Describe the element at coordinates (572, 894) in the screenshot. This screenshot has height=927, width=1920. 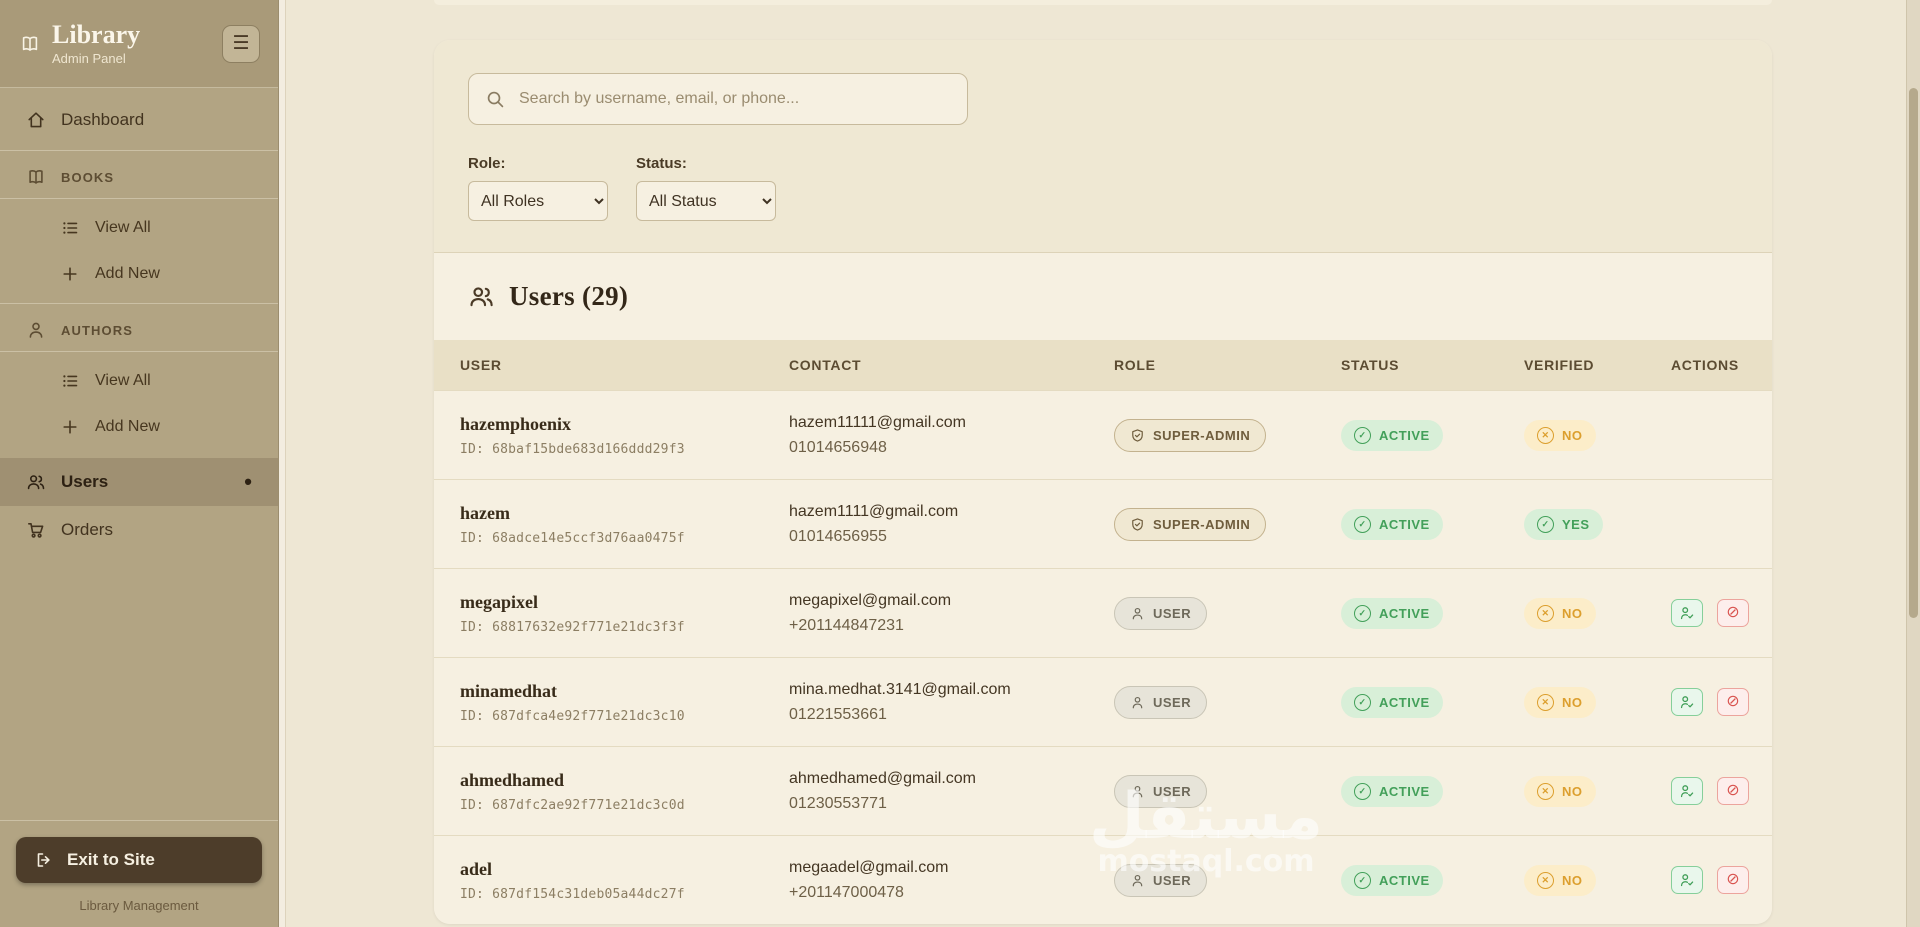
I see `user-id: ID: 687df154c31deb05a44dc27f` at that location.